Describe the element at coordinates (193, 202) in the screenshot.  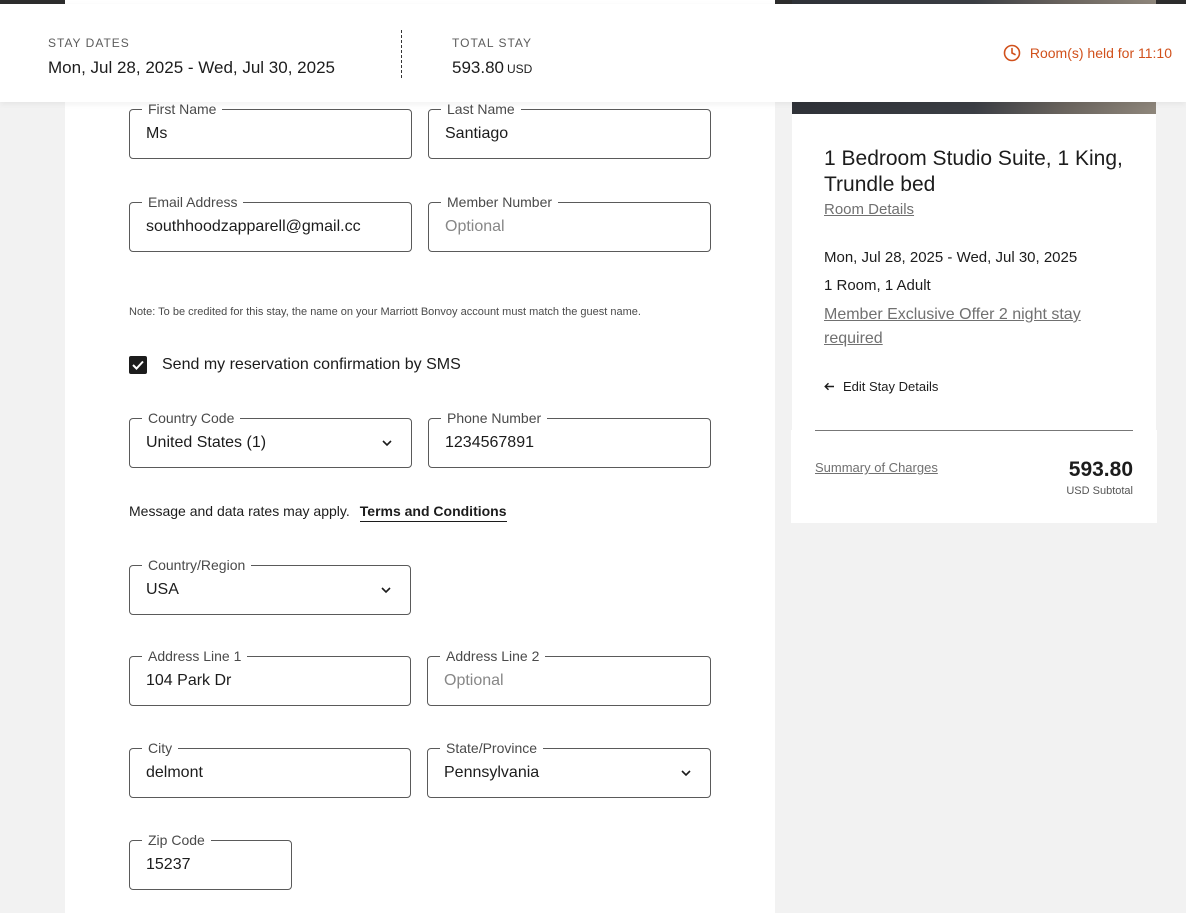
I see `email-label: Email Address` at that location.